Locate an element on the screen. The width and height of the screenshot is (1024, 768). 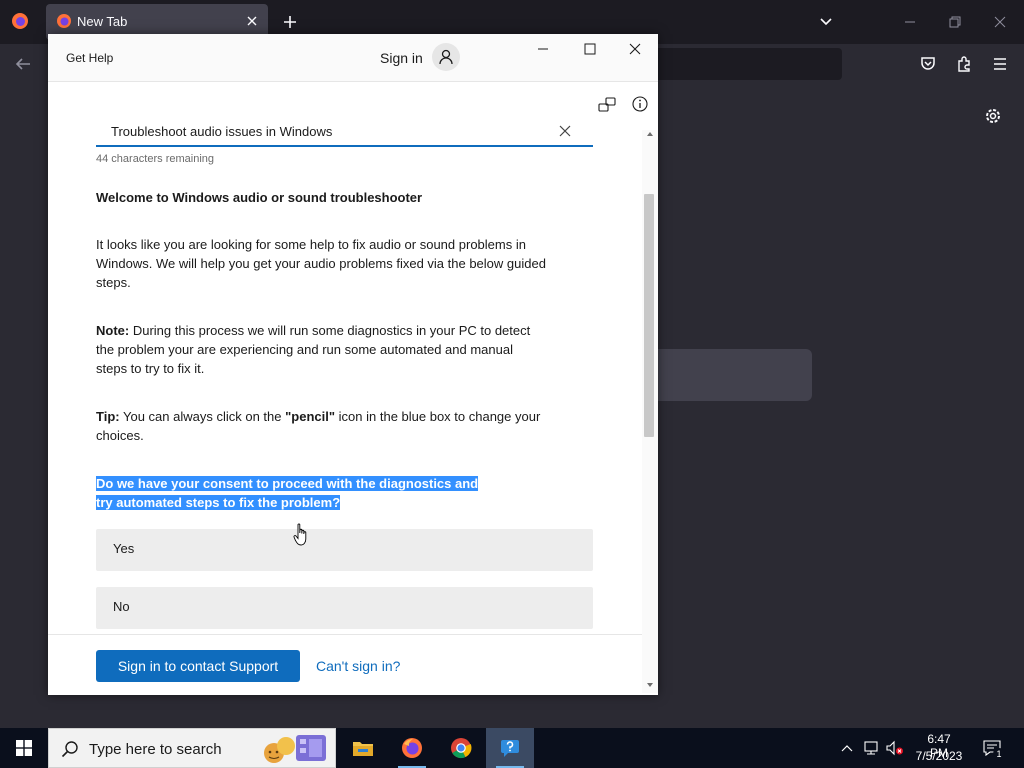
taskbar: Type here to search 6:47 PM 7/5/2023 1 is located at coordinates (512, 748).